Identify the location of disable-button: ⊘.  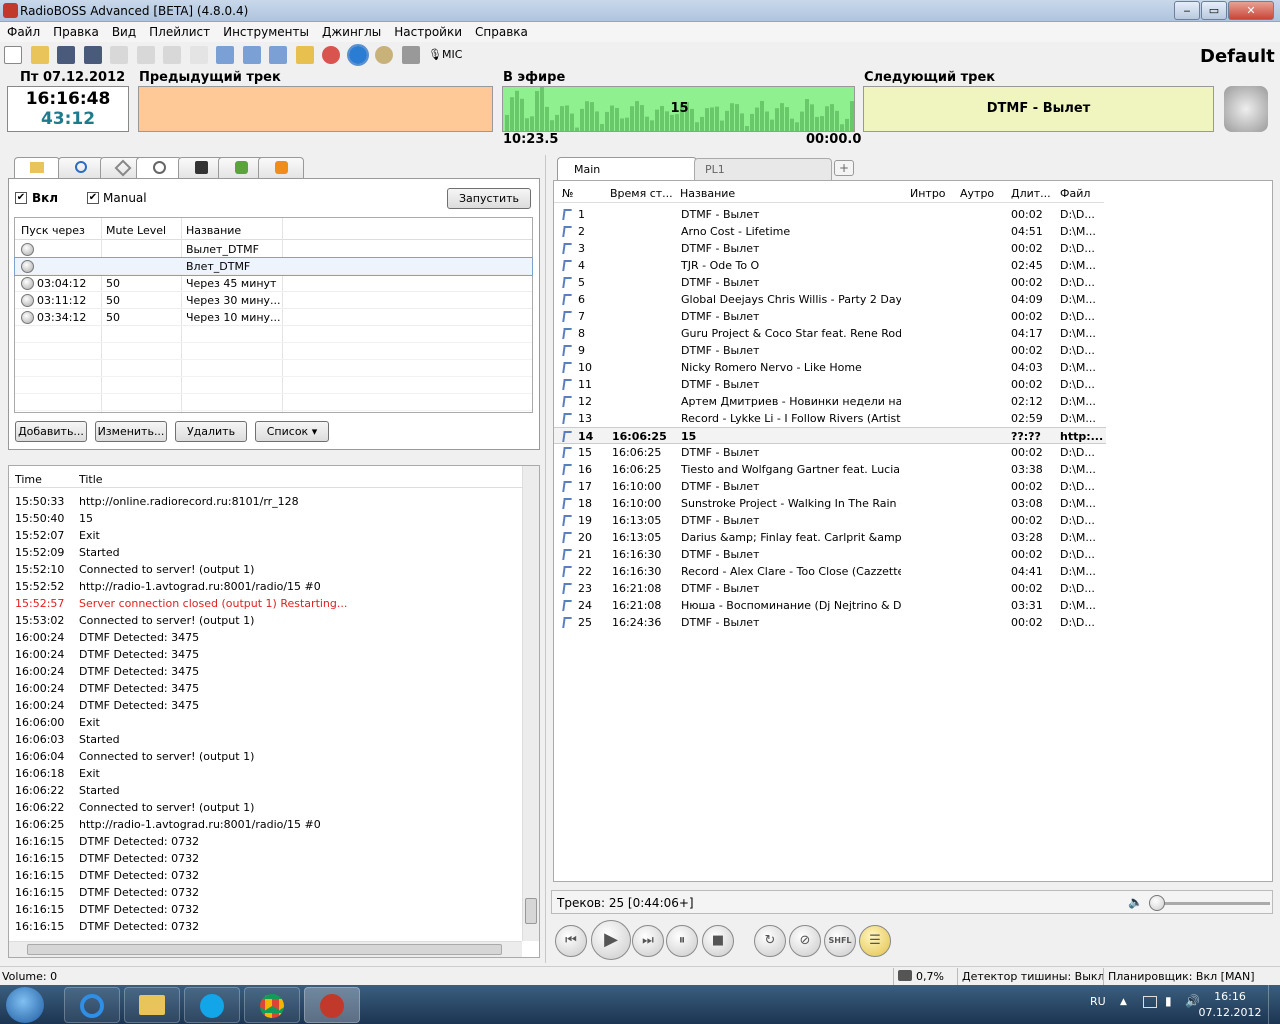
(805, 941).